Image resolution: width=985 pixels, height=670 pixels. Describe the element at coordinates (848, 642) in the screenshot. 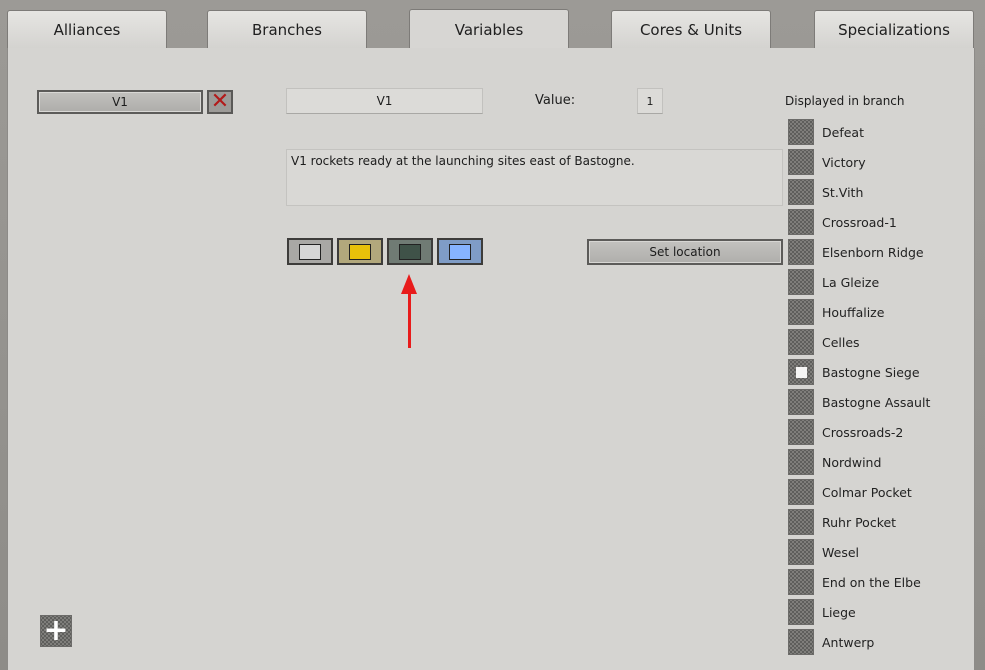

I see `branch-label: Antwerp` at that location.